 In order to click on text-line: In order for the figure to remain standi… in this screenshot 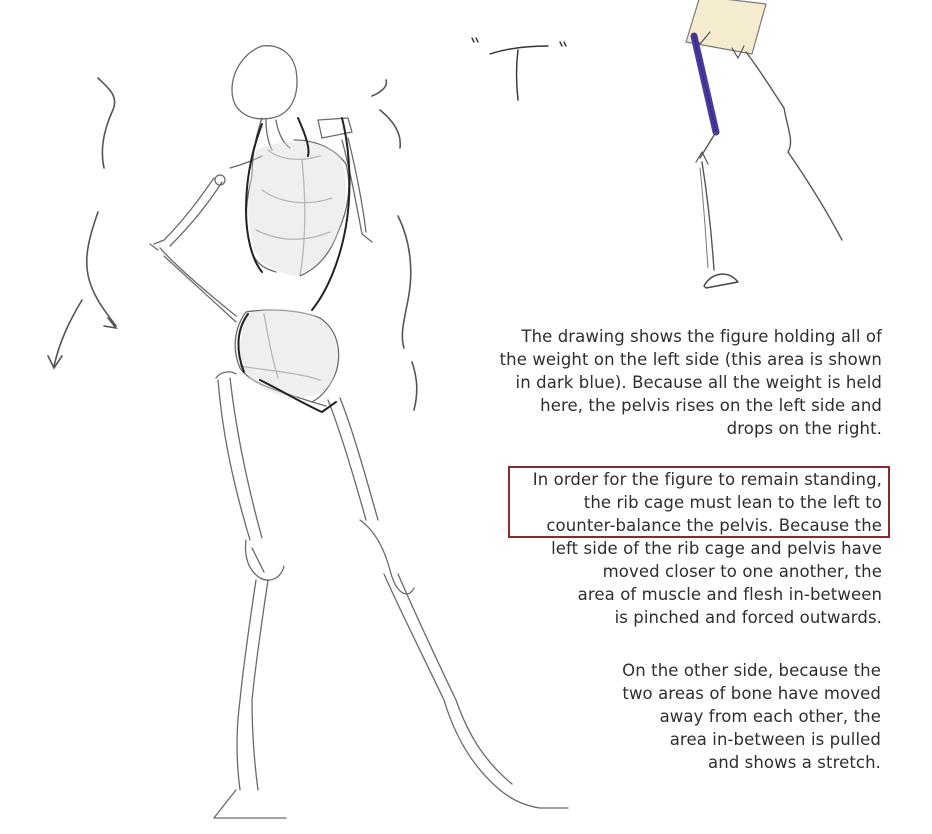, I will do `click(707, 479)`.